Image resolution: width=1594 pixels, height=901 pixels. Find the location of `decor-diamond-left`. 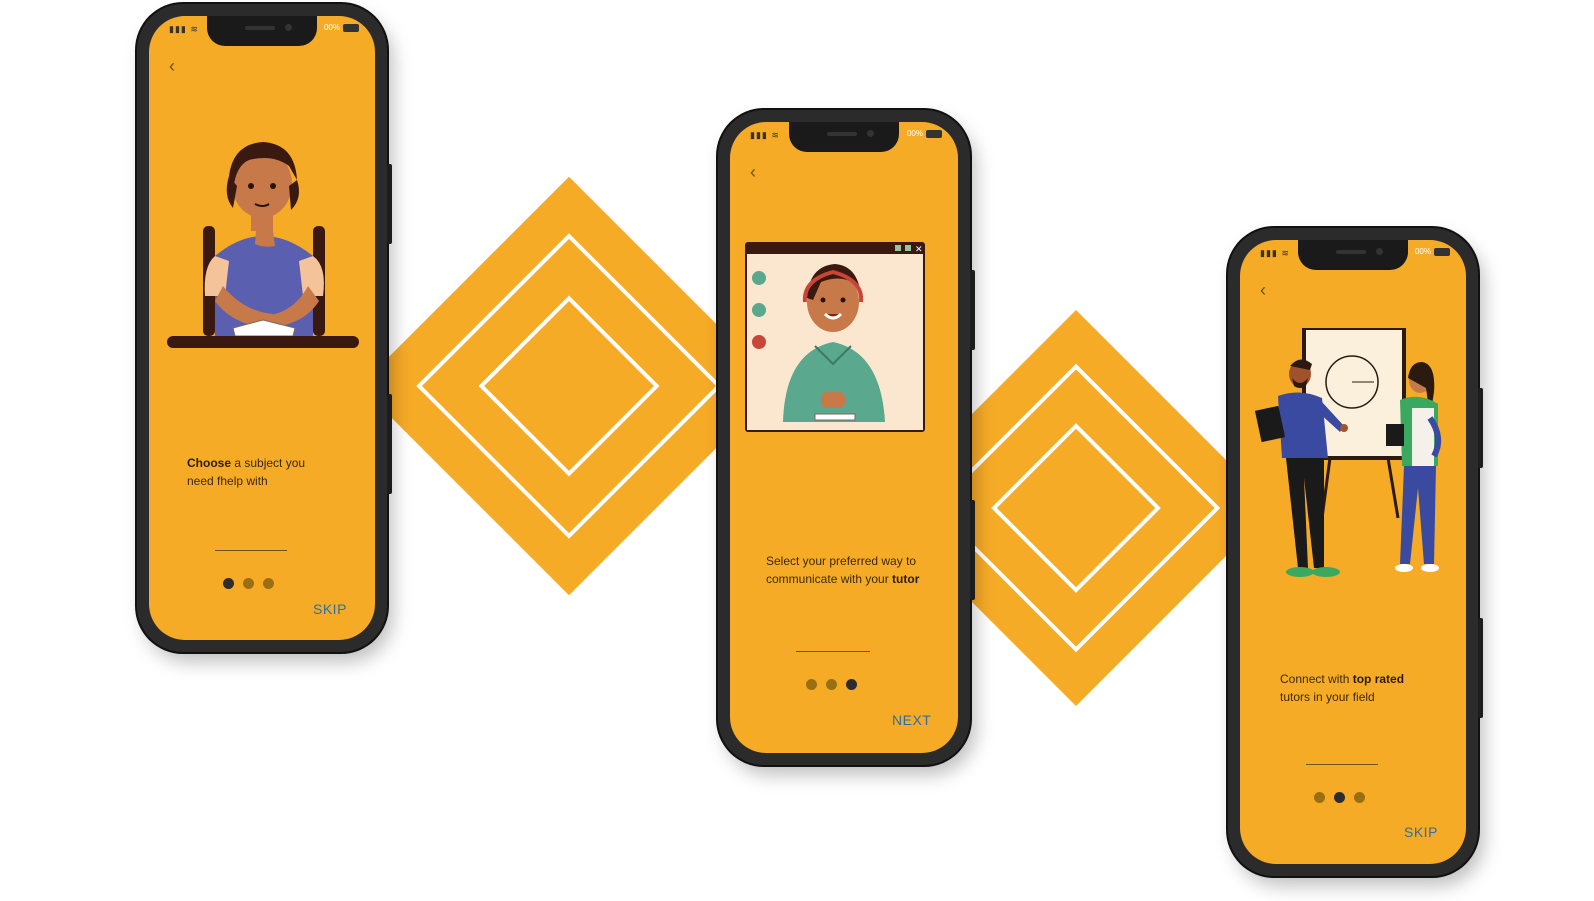

decor-diamond-left is located at coordinates (569, 386).